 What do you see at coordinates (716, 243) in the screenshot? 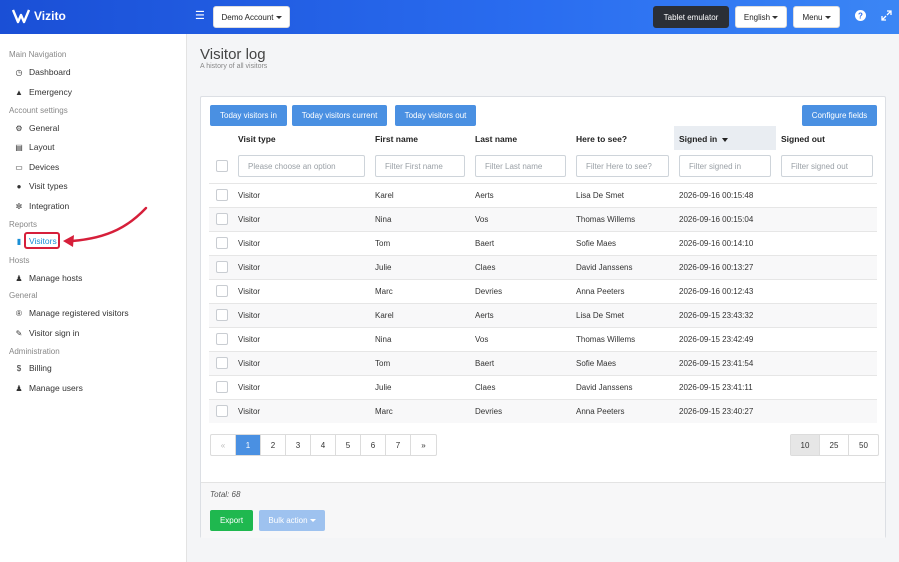
I see `cell-signed-in: 2026-09-16 00:14:10` at bounding box center [716, 243].